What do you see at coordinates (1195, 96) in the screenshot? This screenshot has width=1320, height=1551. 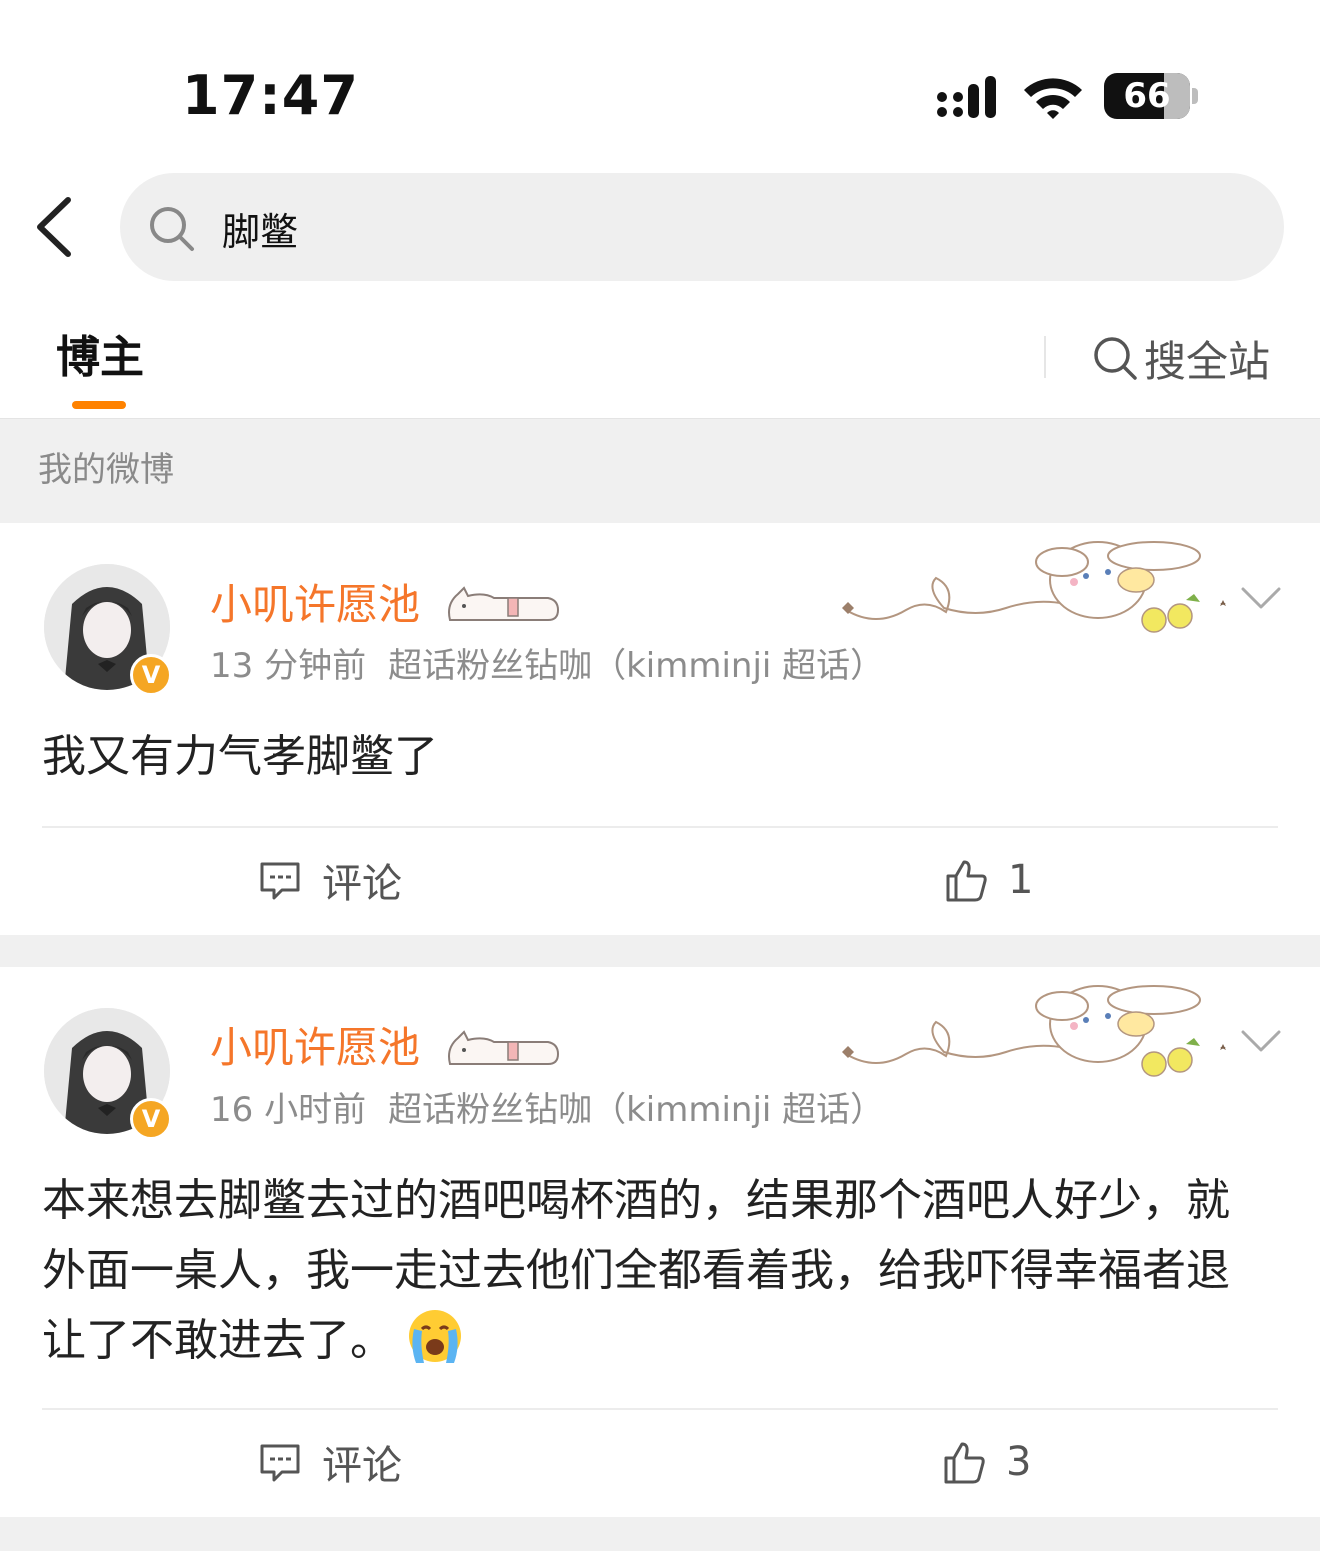 I see `battery-tip` at bounding box center [1195, 96].